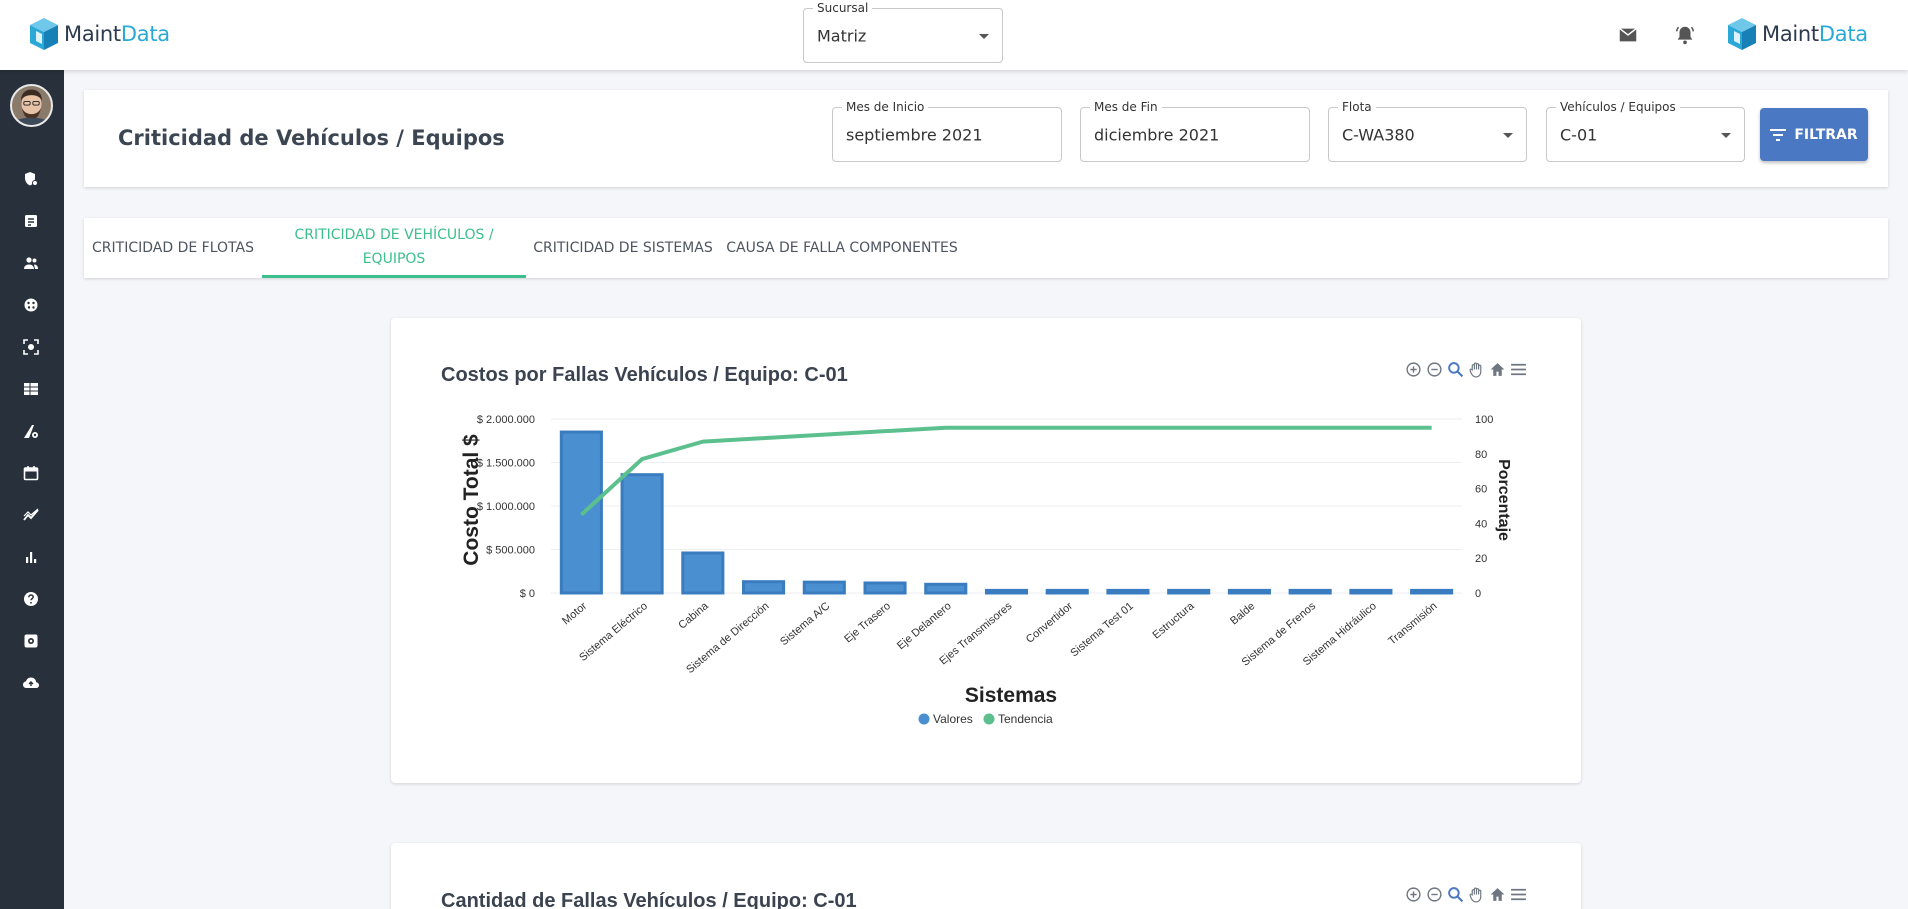 This screenshot has height=909, width=1908. What do you see at coordinates (31, 599) in the screenshot?
I see `help-icon` at bounding box center [31, 599].